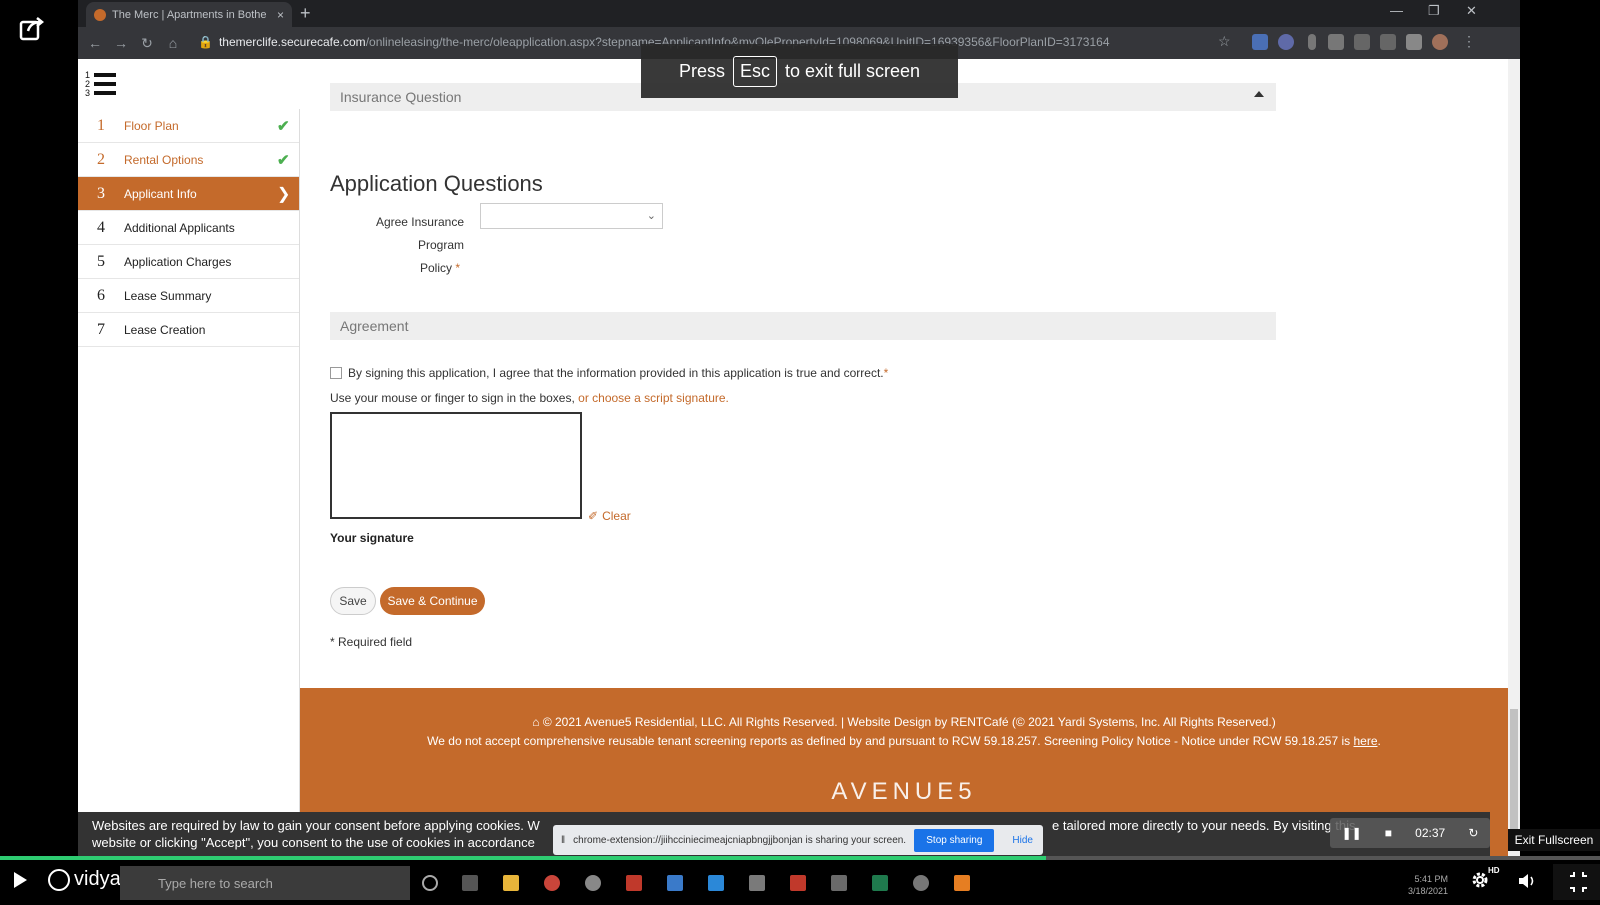 This screenshot has width=1600, height=905. What do you see at coordinates (1260, 42) in the screenshot?
I see `rec-extension-icon` at bounding box center [1260, 42].